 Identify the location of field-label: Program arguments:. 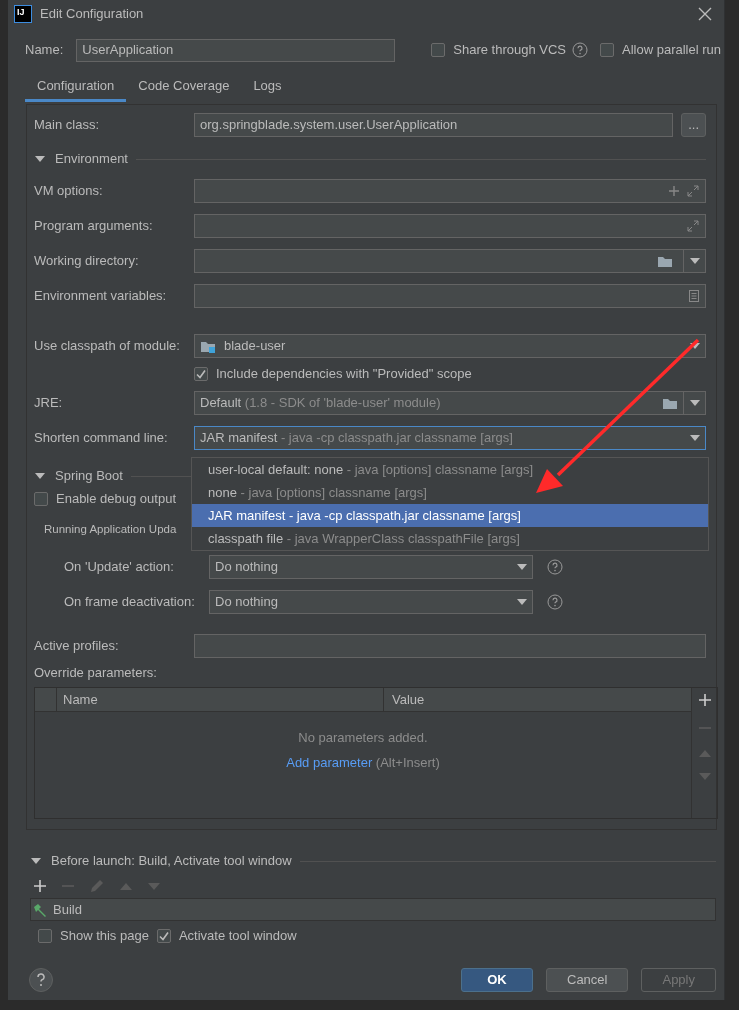
(94, 225).